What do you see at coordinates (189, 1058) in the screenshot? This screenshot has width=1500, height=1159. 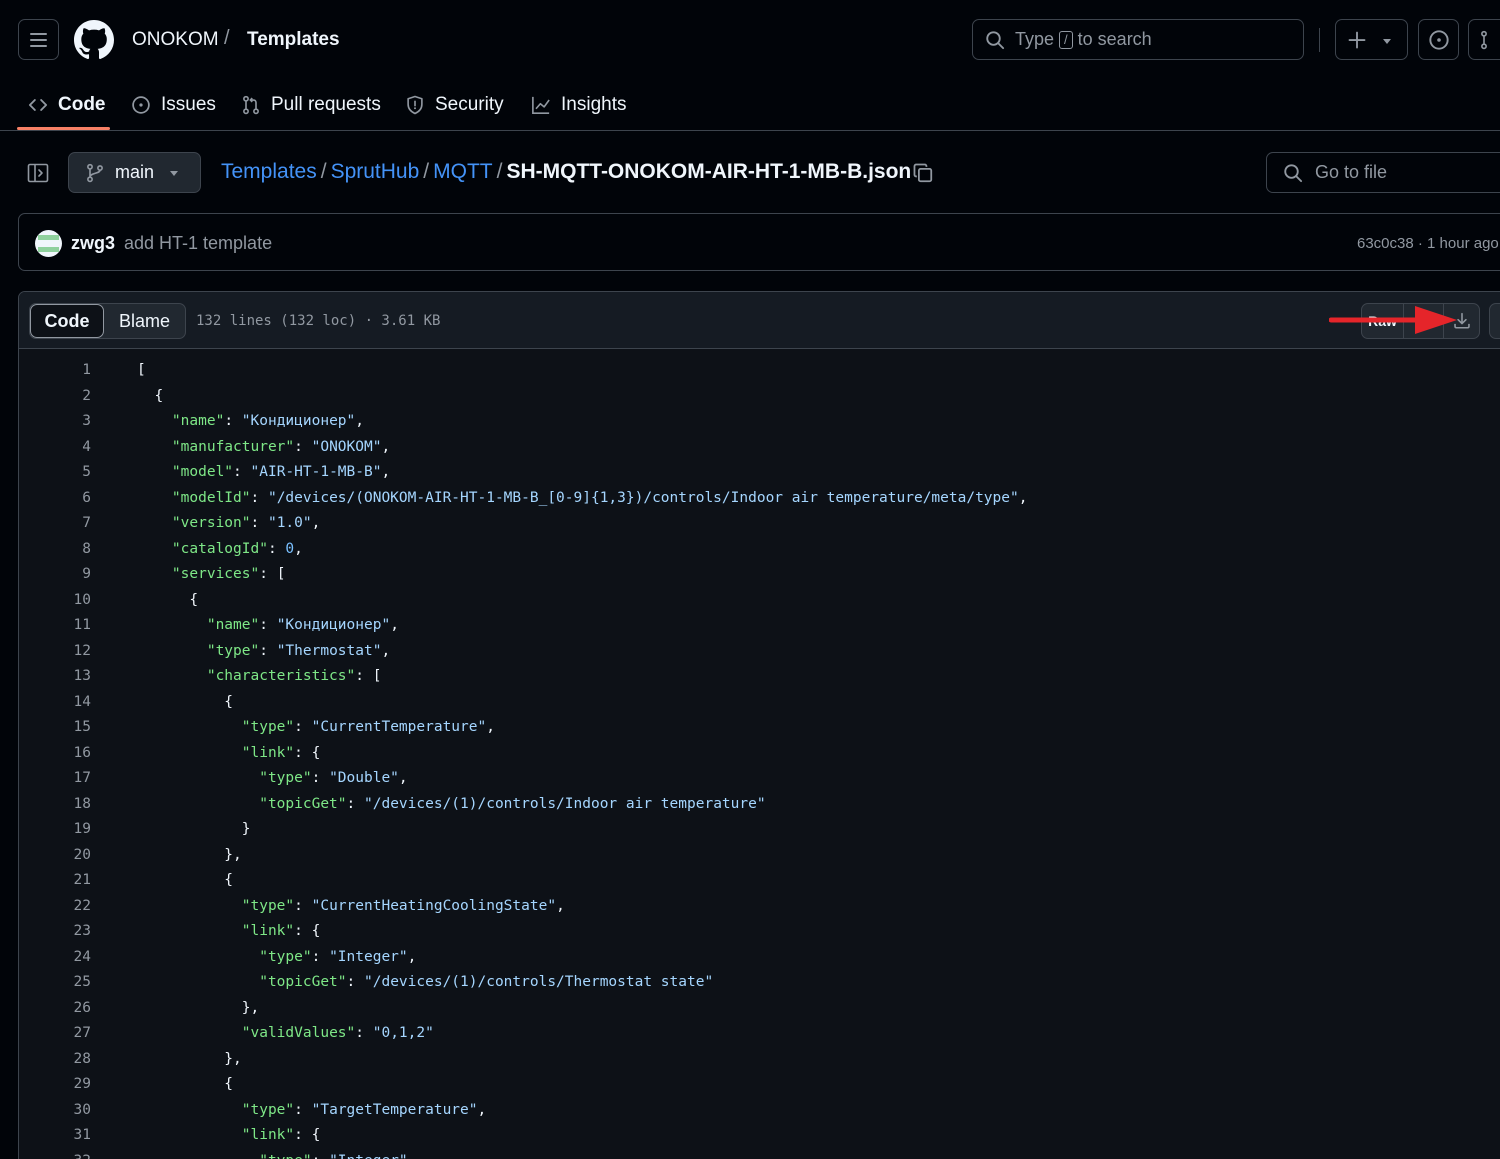 I see `line-content: },` at bounding box center [189, 1058].